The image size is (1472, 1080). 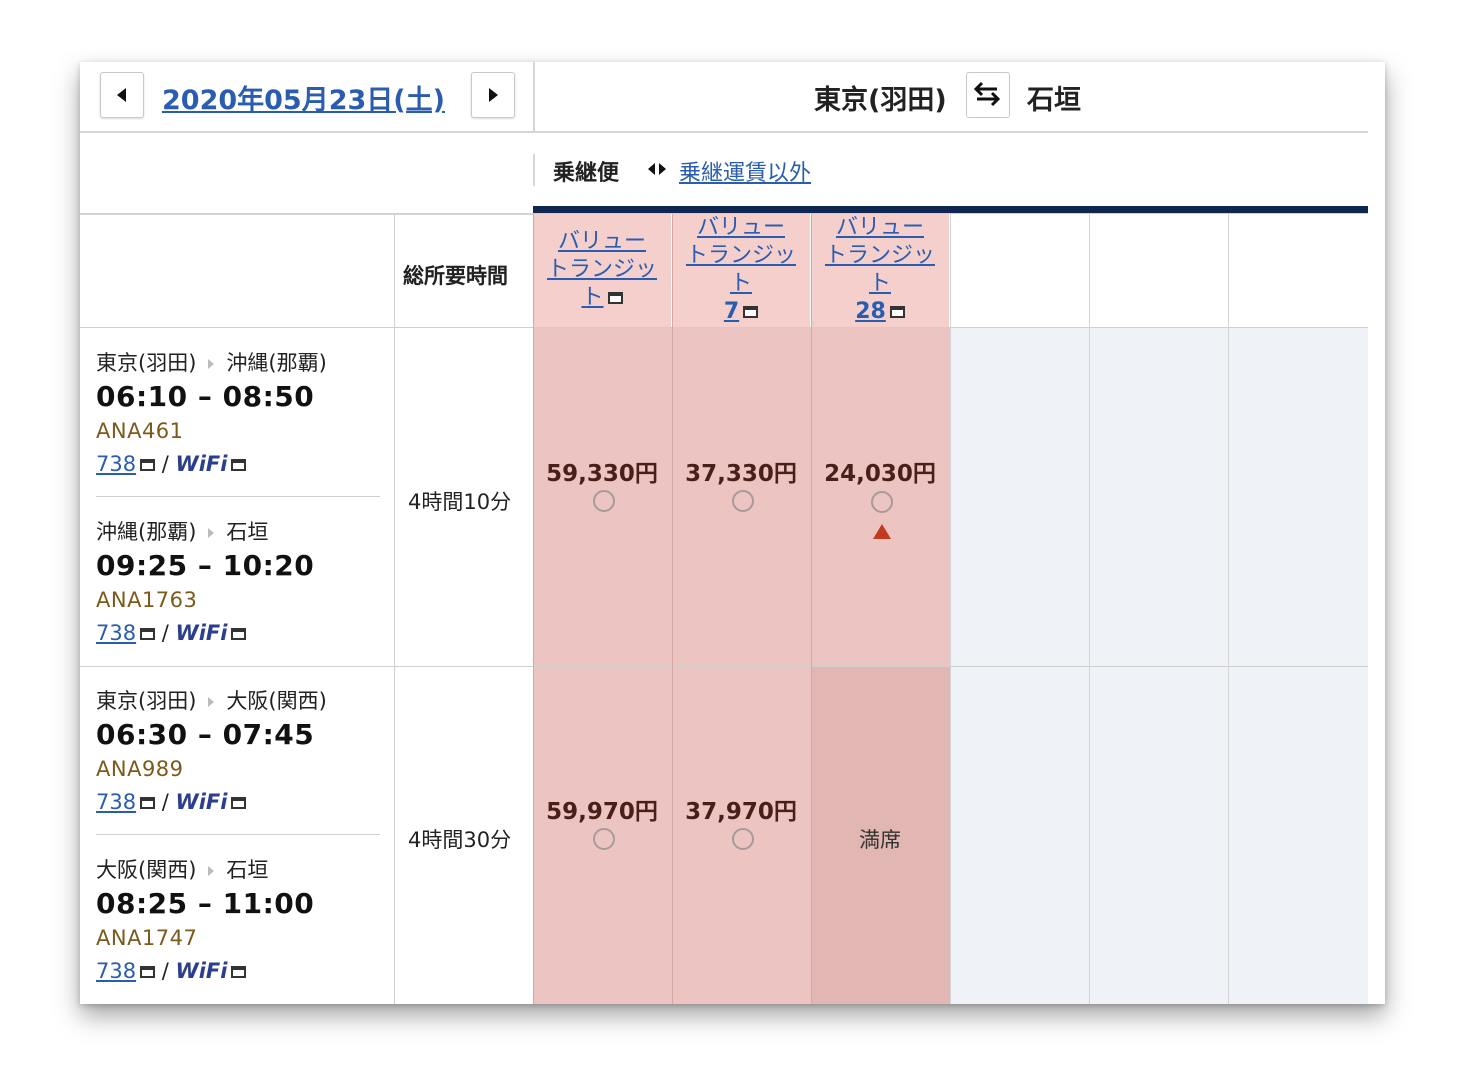 I want to click on row-divider, so click(x=724, y=666).